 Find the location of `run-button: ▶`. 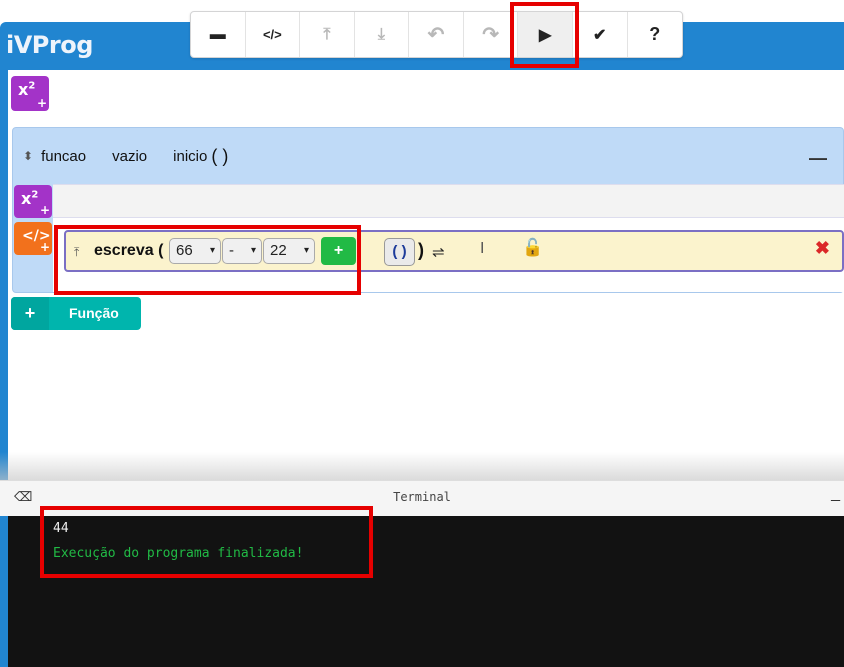

run-button: ▶ is located at coordinates (545, 34).